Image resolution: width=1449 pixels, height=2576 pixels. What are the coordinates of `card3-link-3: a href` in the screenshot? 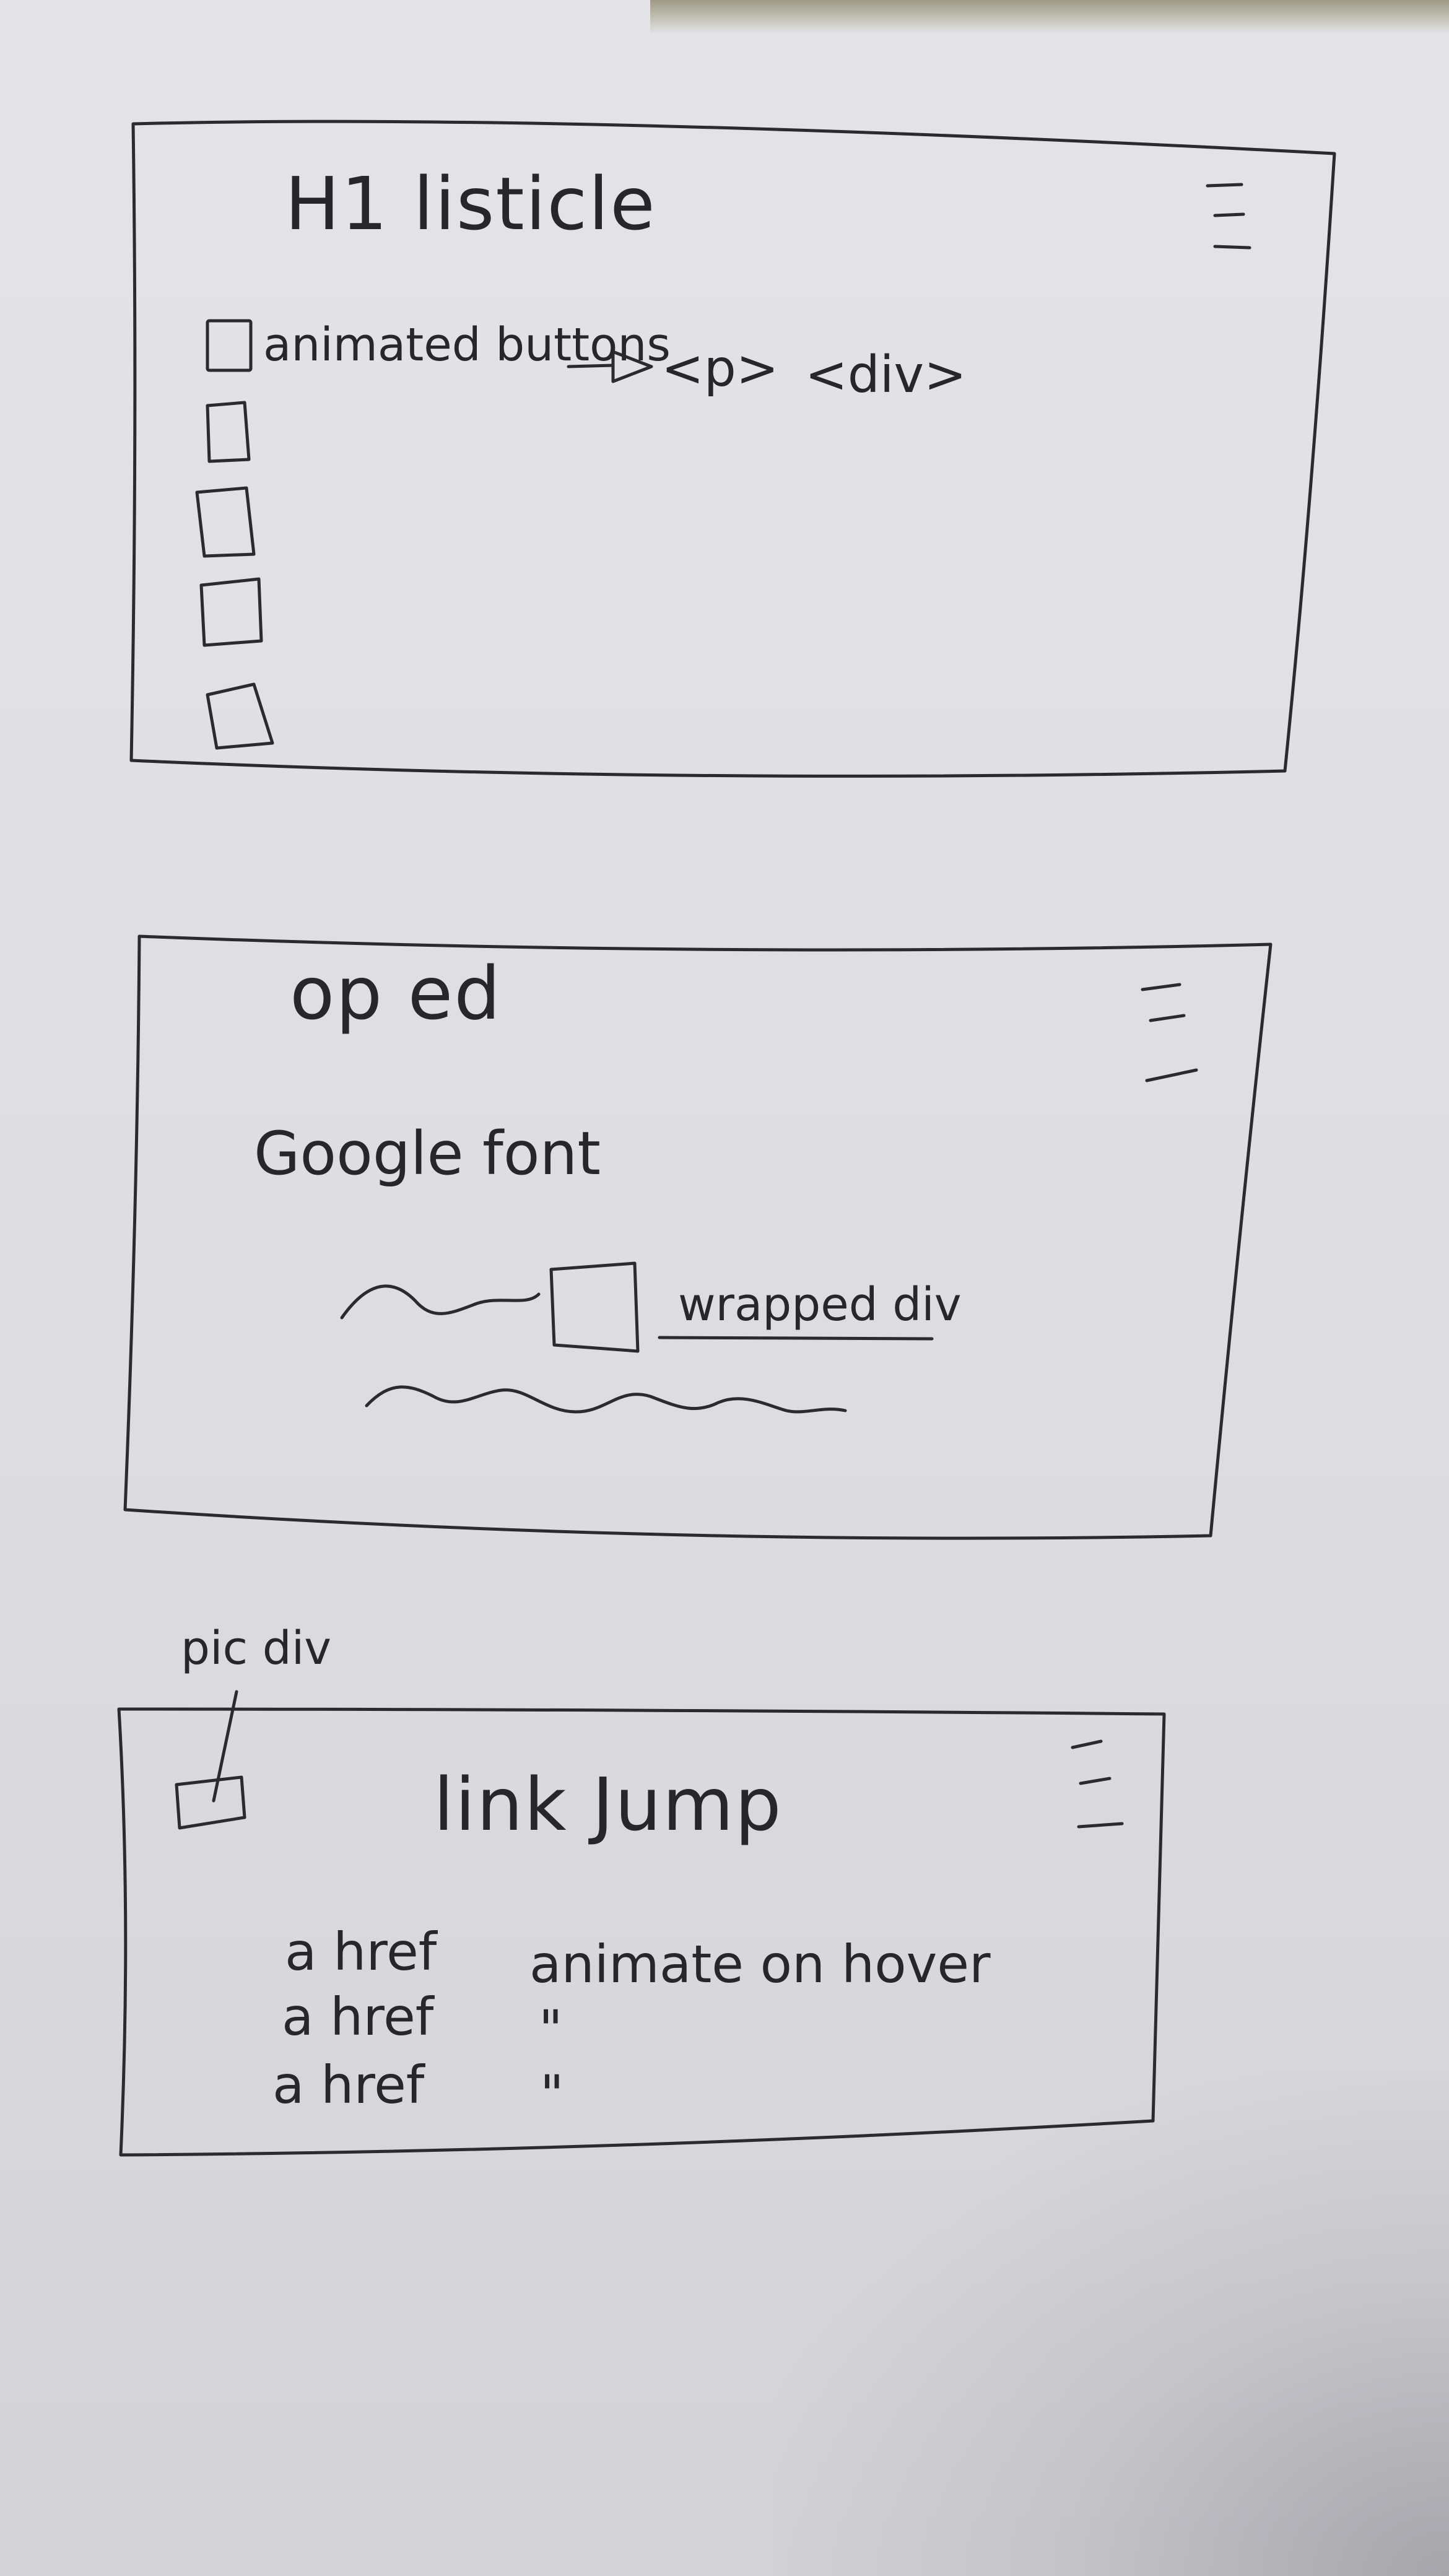 It's located at (348, 2085).